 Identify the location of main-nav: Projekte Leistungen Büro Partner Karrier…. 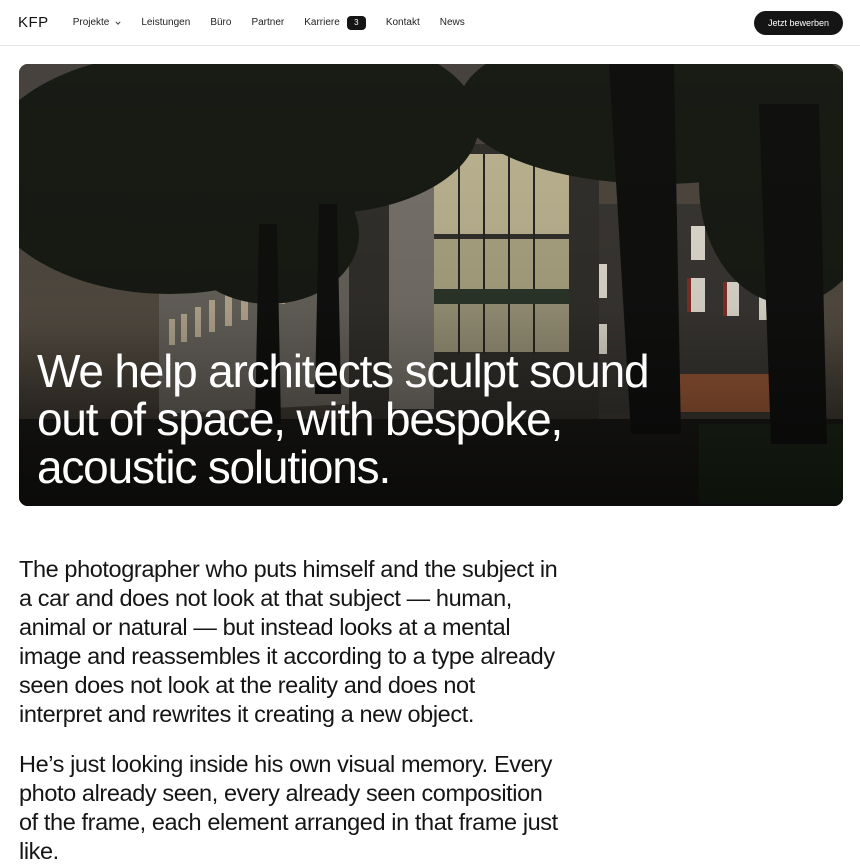
(279, 22).